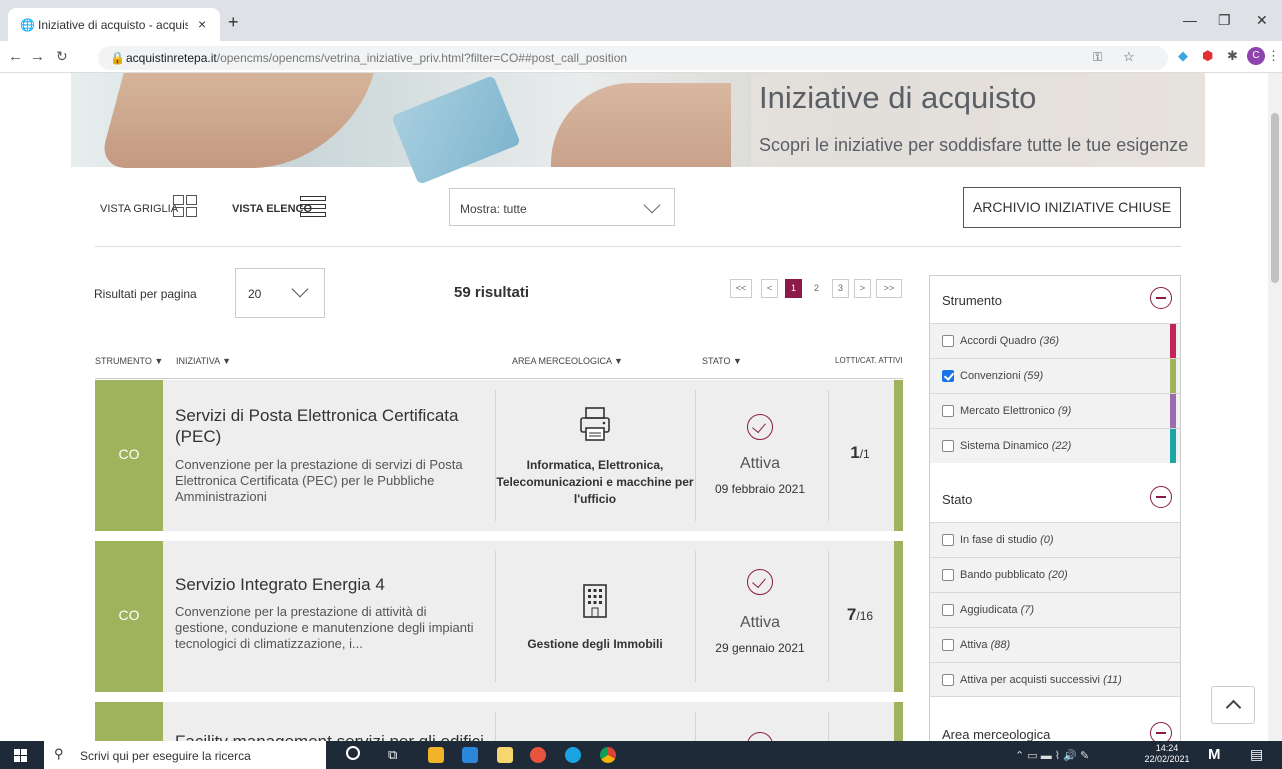 The height and width of the screenshot is (769, 1282). Describe the element at coordinates (1183, 56) in the screenshot. I see `extension-diamond-icon: ◆` at that location.